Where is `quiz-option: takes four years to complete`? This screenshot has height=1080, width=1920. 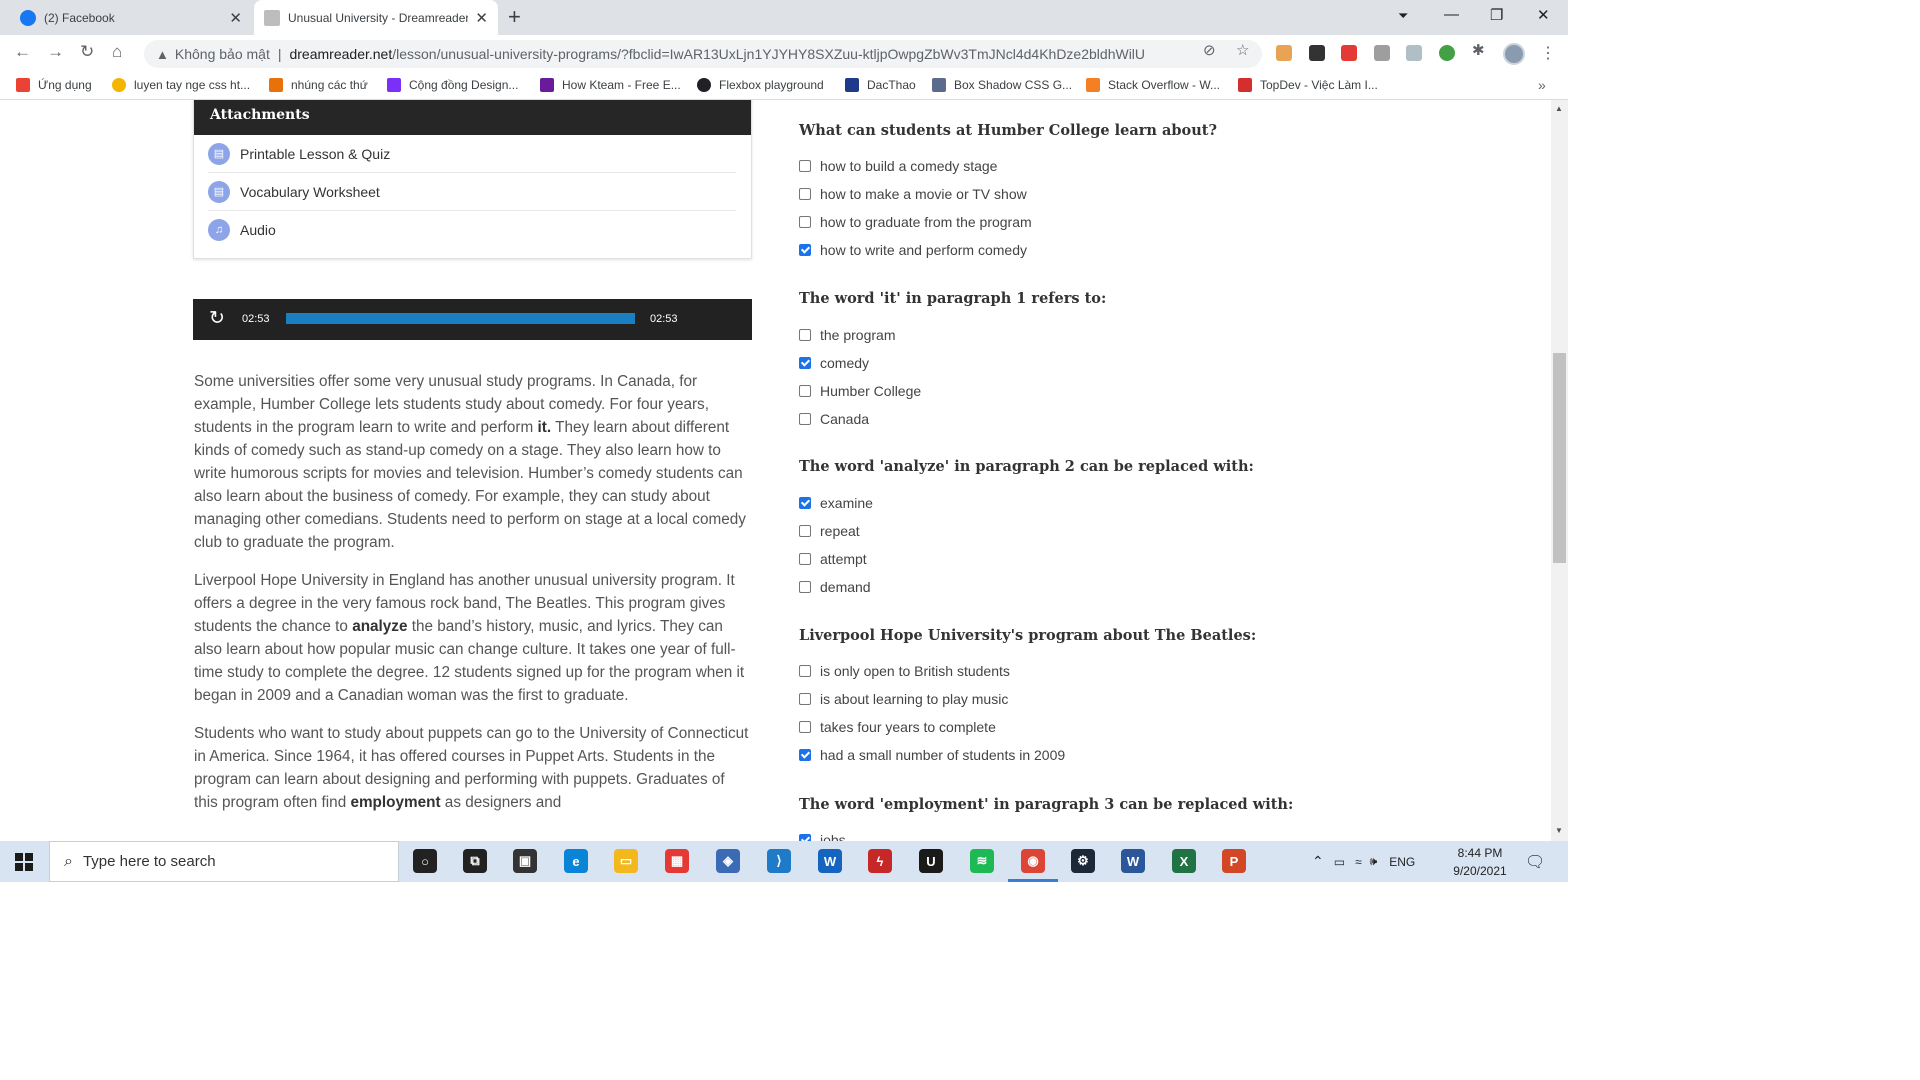 quiz-option: takes four years to complete is located at coordinates (897, 727).